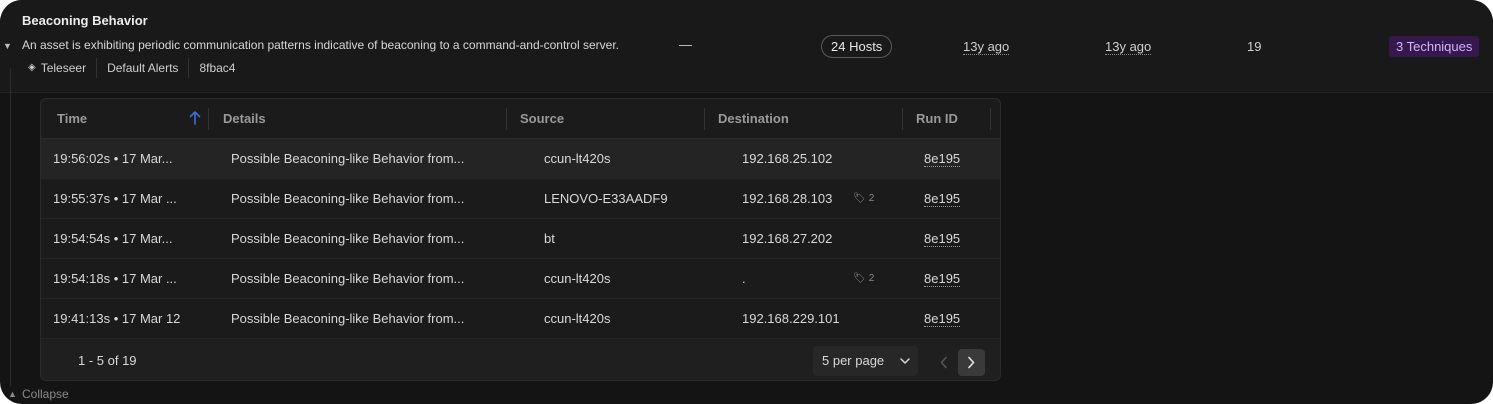  Describe the element at coordinates (787, 238) in the screenshot. I see `cell-destination: 192.168.27.202` at that location.